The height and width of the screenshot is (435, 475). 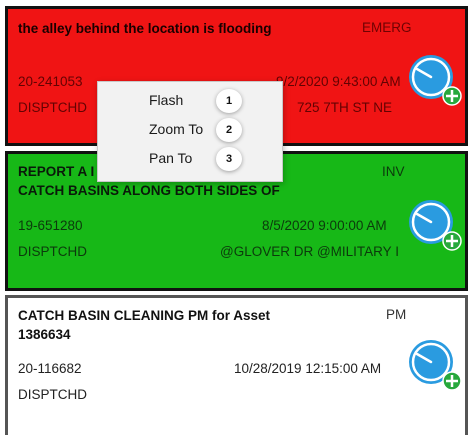 I want to click on card-address: 725 7TH ST NE, so click(x=345, y=107).